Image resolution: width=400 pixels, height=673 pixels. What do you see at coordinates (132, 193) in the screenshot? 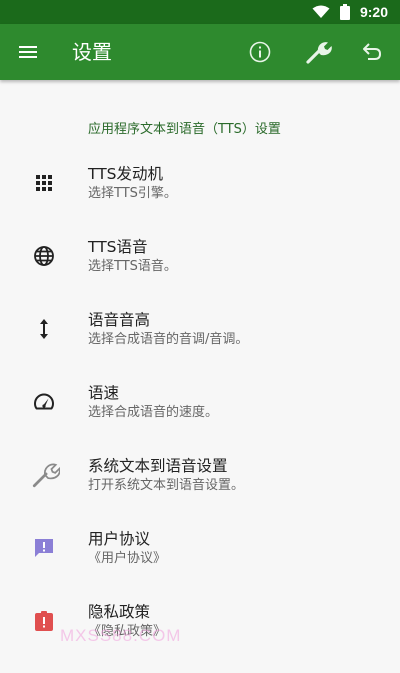
I see `item-subtitle: 选择TTS引擎。` at bounding box center [132, 193].